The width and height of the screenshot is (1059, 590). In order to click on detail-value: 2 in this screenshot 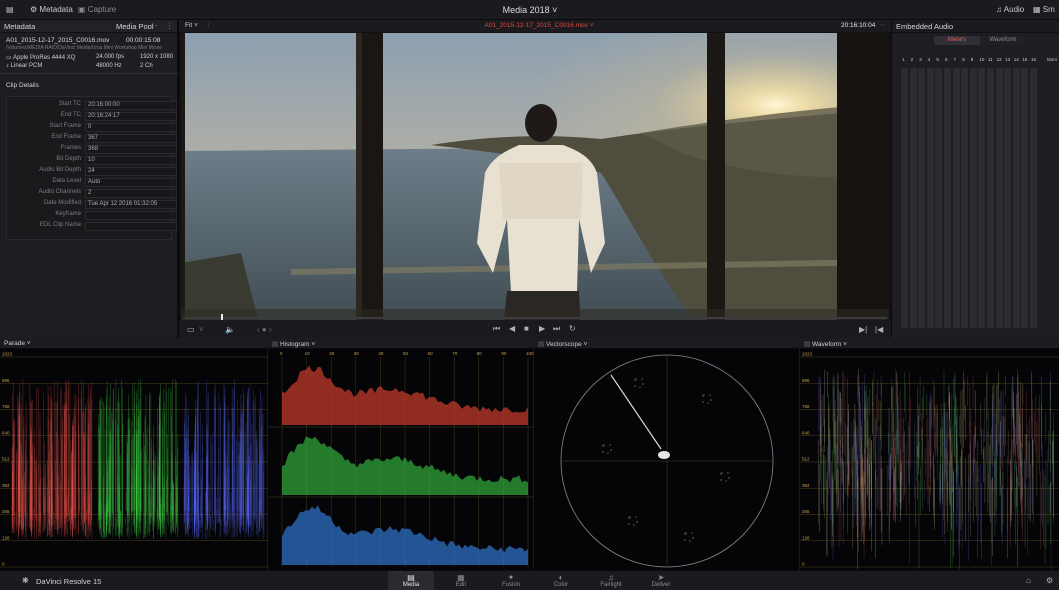, I will do `click(131, 193)`.